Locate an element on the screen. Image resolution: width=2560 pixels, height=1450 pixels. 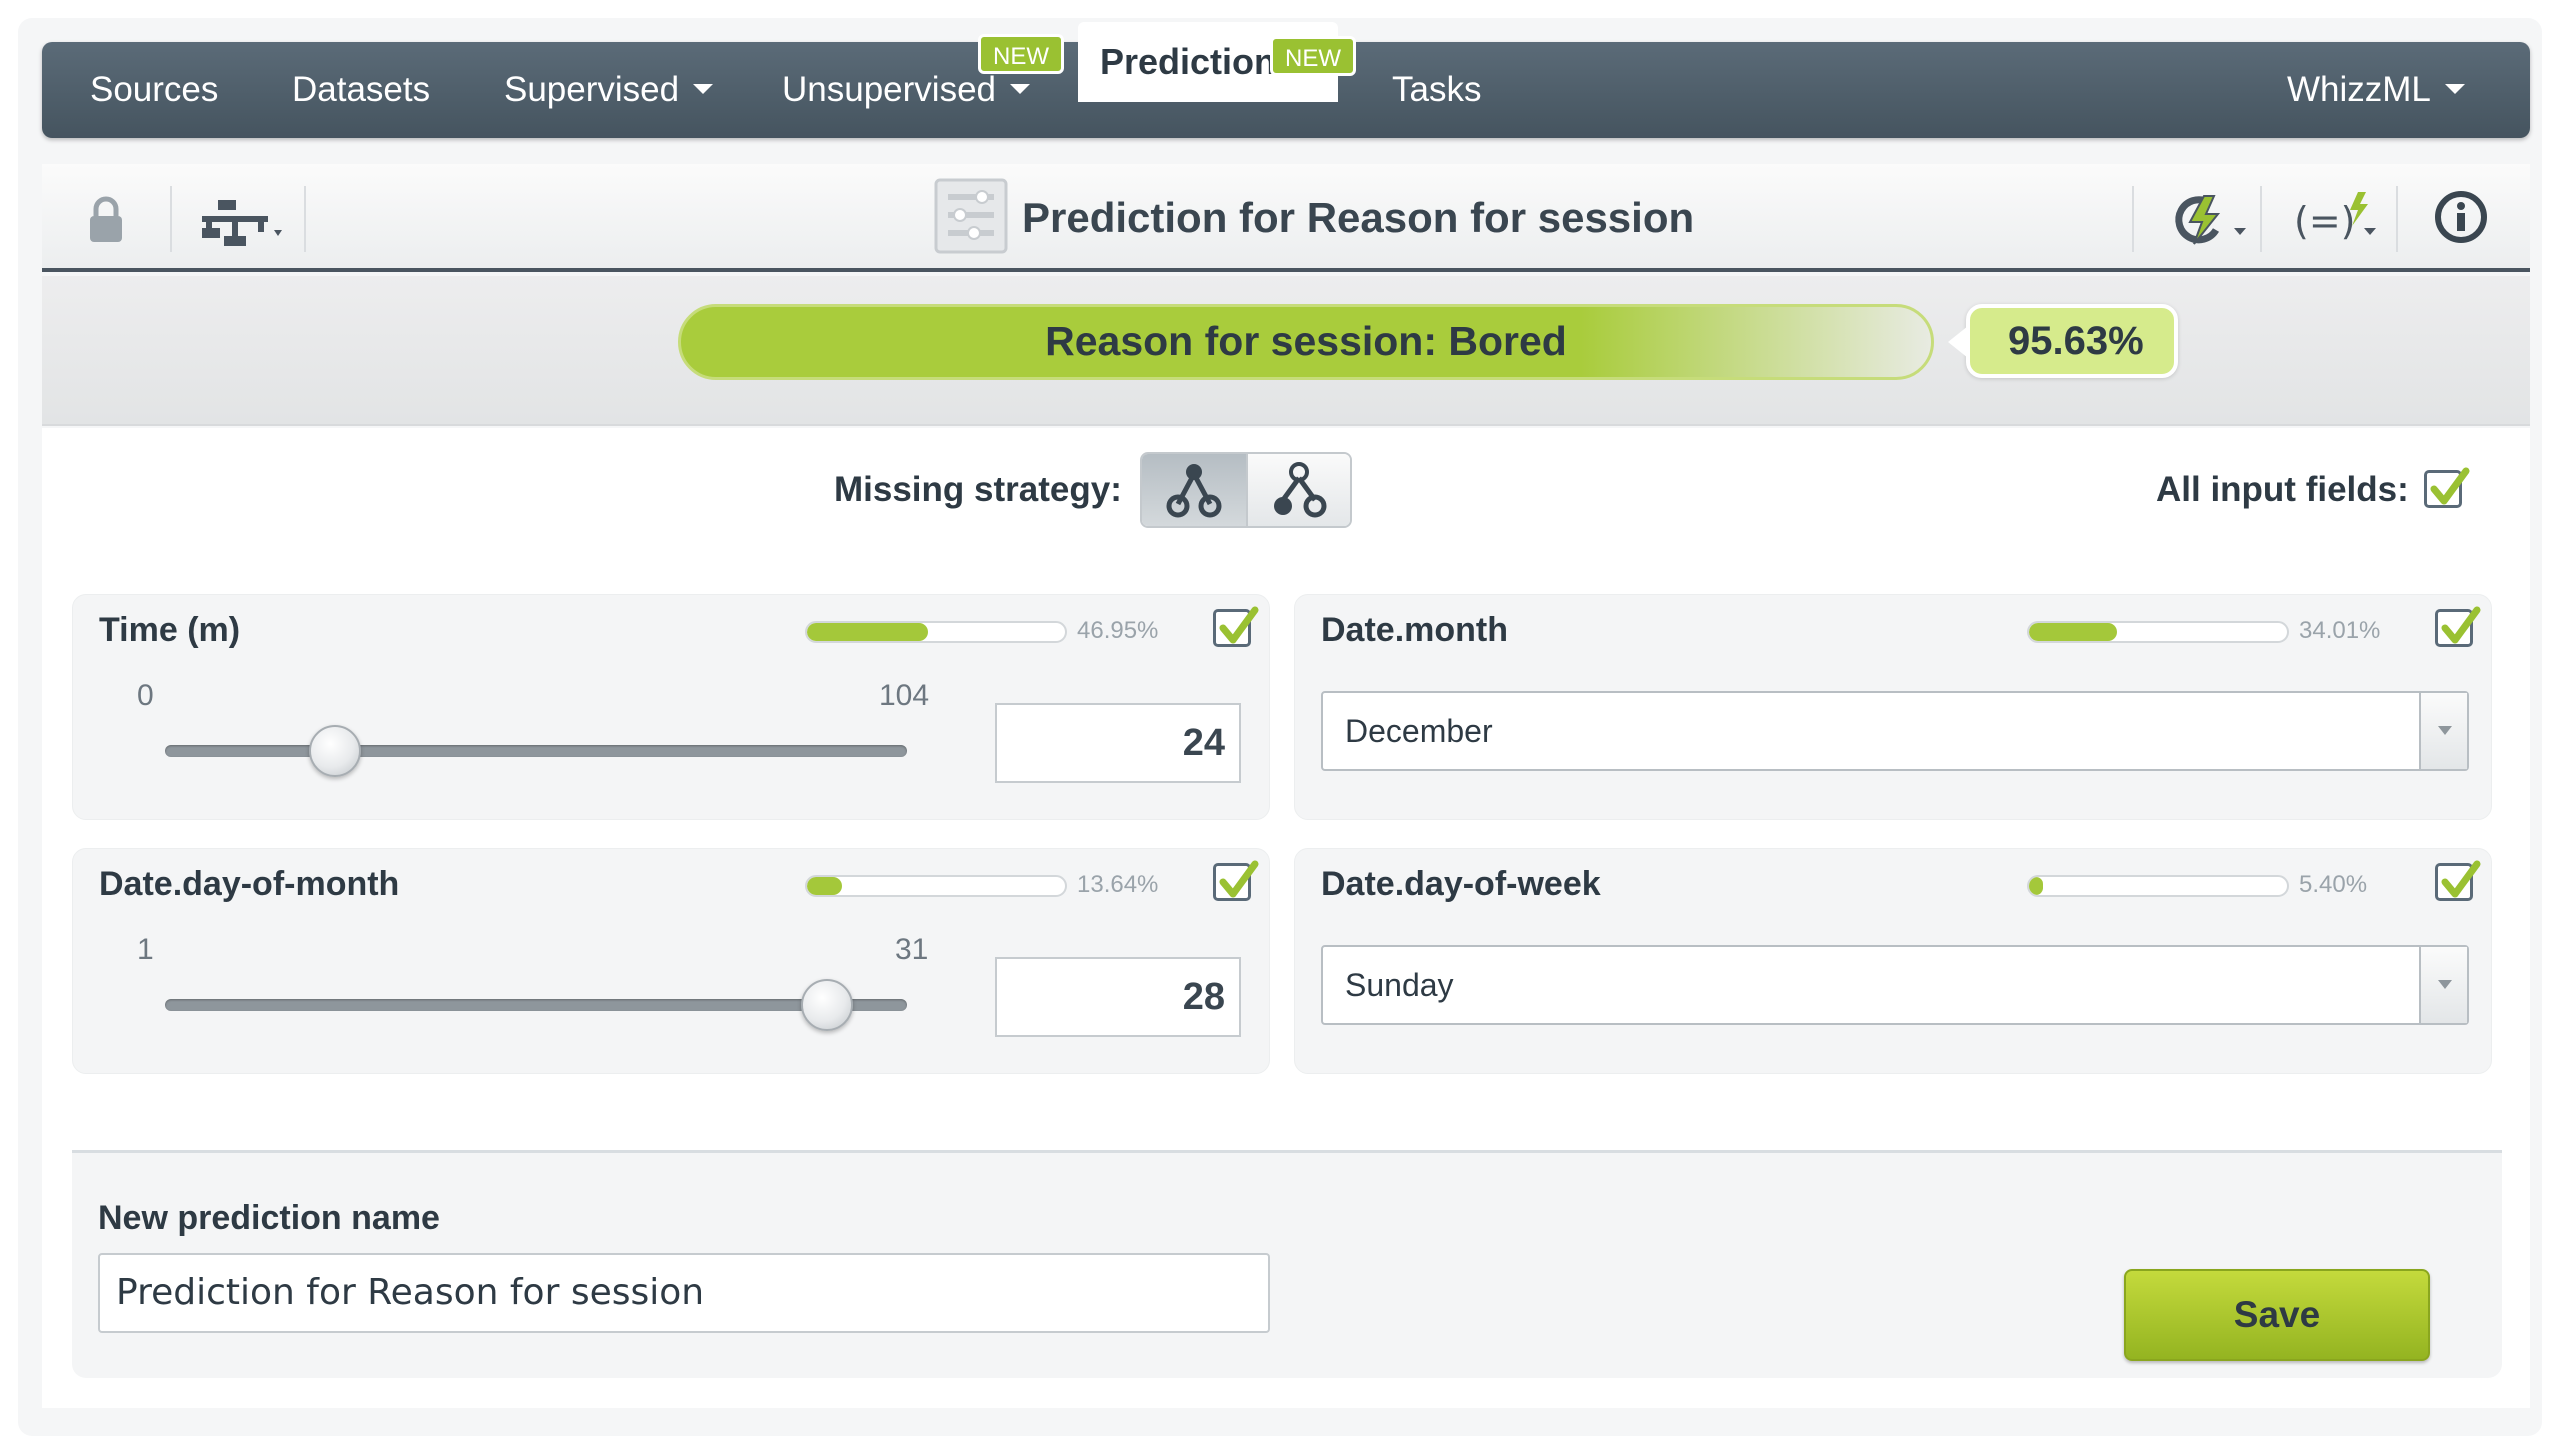
slider-max-label: 104 is located at coordinates (904, 695).